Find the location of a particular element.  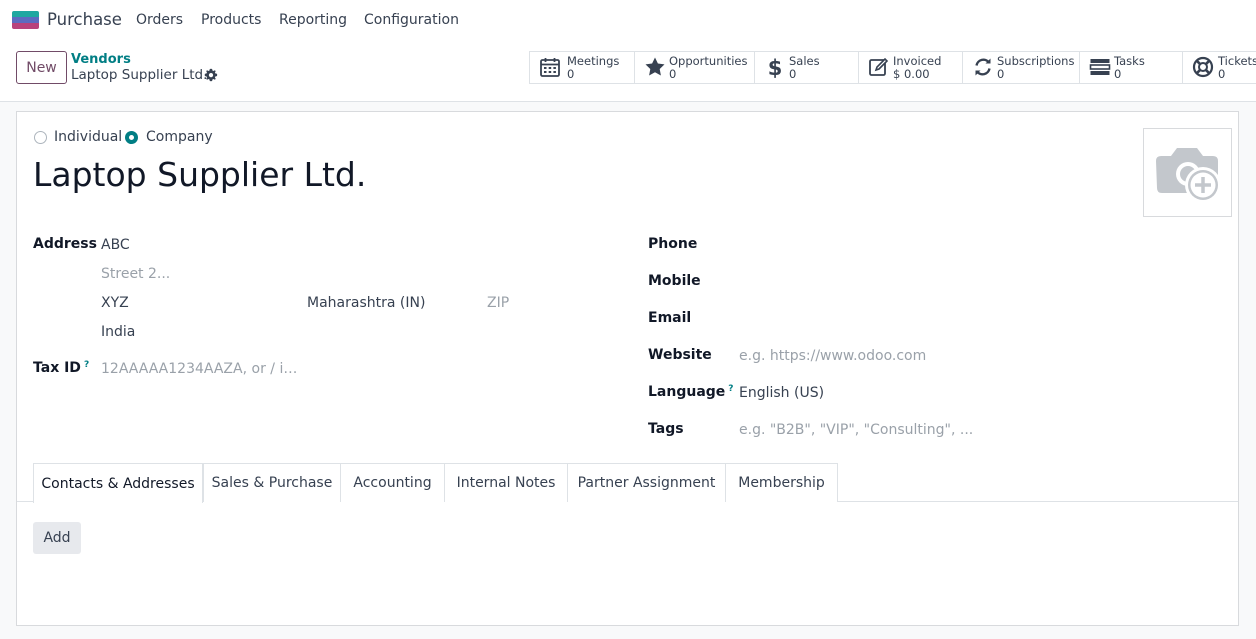

tickets-count: 0 is located at coordinates (1222, 74).